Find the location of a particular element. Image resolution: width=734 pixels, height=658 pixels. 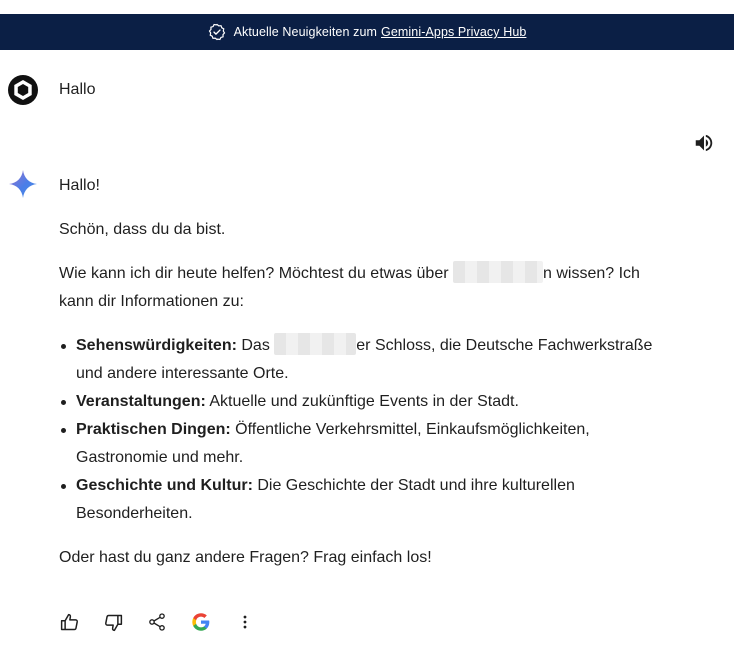

response-greeting: Hallo! is located at coordinates (79, 185).